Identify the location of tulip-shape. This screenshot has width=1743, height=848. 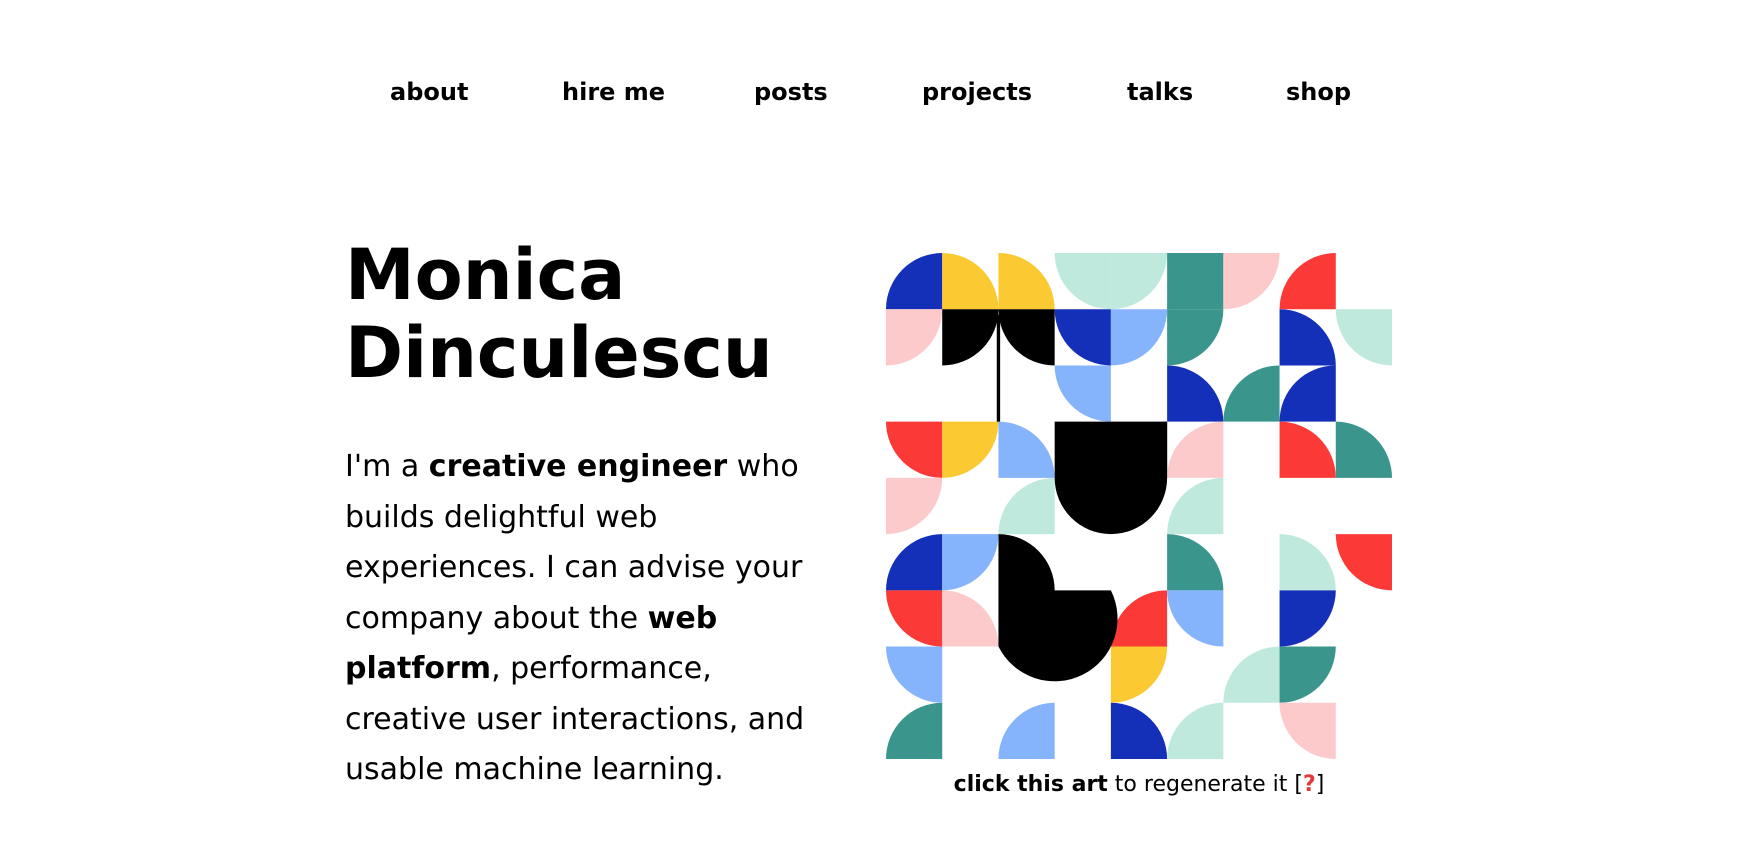
(1111, 478).